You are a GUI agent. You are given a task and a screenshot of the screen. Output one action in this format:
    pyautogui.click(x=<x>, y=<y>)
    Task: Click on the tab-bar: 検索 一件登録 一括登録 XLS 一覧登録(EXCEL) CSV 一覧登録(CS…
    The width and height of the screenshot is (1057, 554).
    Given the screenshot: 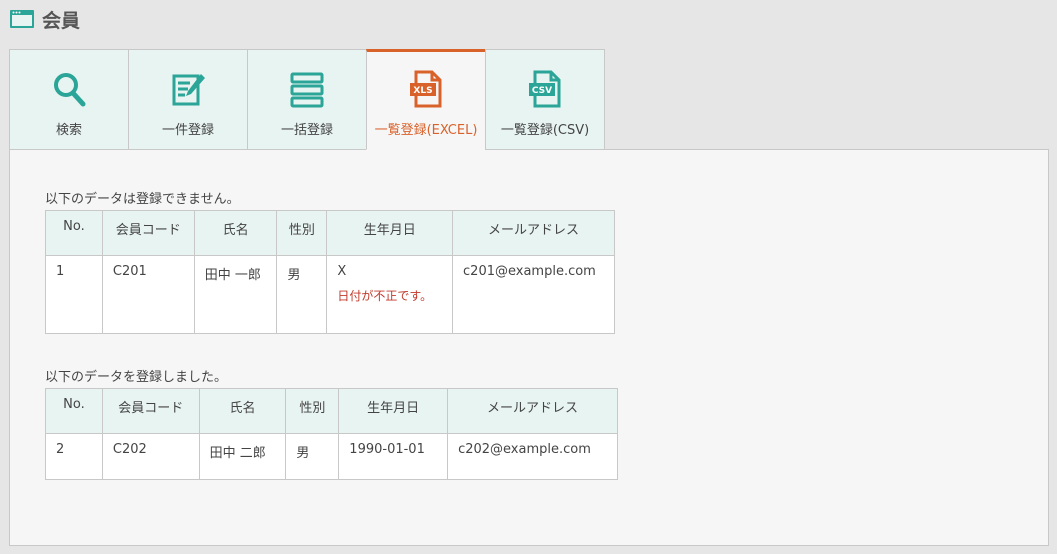 What is the action you would take?
    pyautogui.click(x=307, y=99)
    